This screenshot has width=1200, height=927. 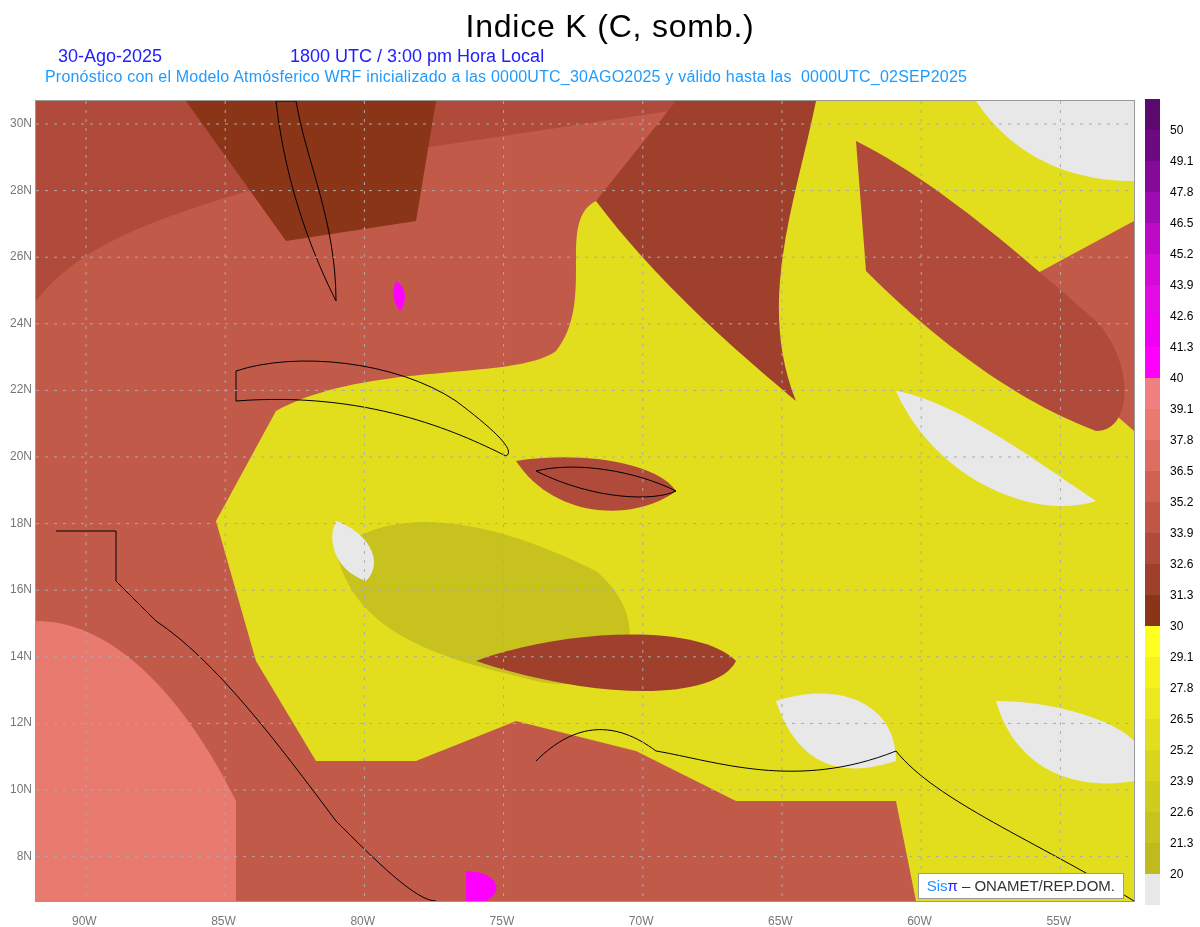 What do you see at coordinates (1182, 750) in the screenshot?
I see `legend-label: 25.2` at bounding box center [1182, 750].